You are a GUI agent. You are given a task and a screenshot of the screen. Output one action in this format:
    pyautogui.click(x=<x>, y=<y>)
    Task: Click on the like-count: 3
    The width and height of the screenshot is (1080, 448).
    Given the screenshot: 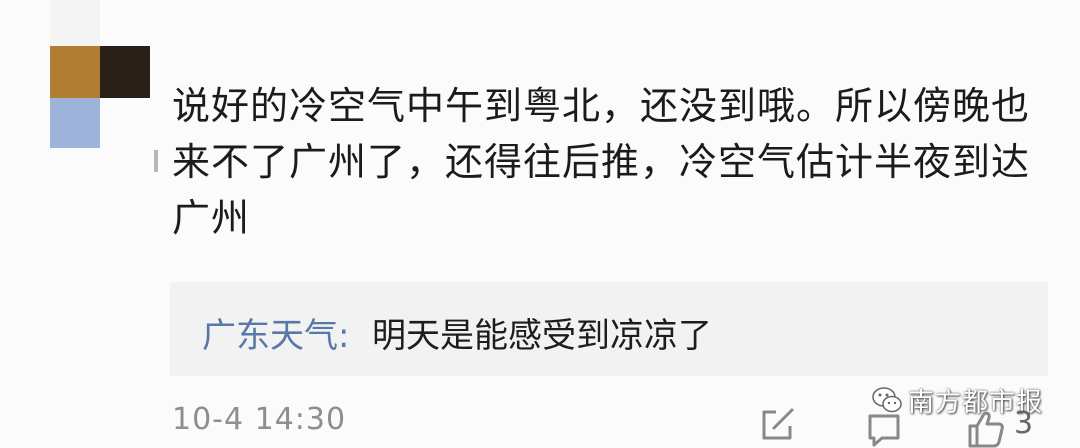 What is the action you would take?
    pyautogui.click(x=1024, y=423)
    